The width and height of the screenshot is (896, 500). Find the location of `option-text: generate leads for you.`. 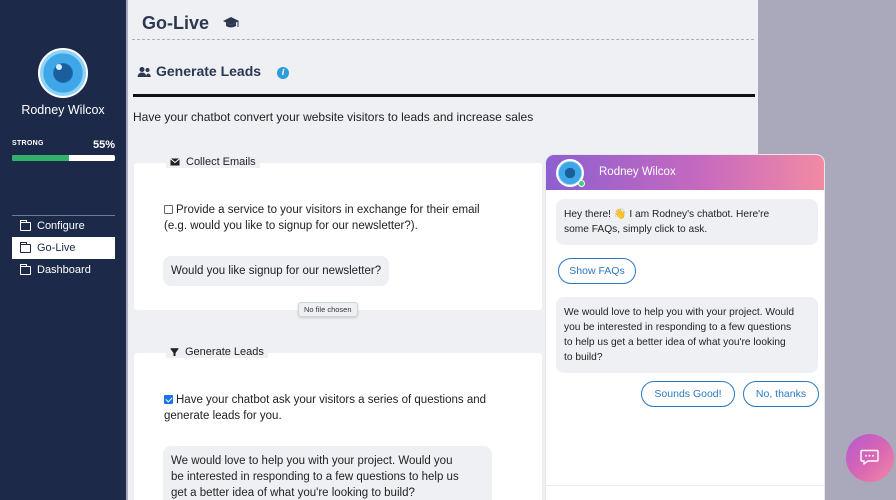

option-text: generate leads for you. is located at coordinates (223, 416).